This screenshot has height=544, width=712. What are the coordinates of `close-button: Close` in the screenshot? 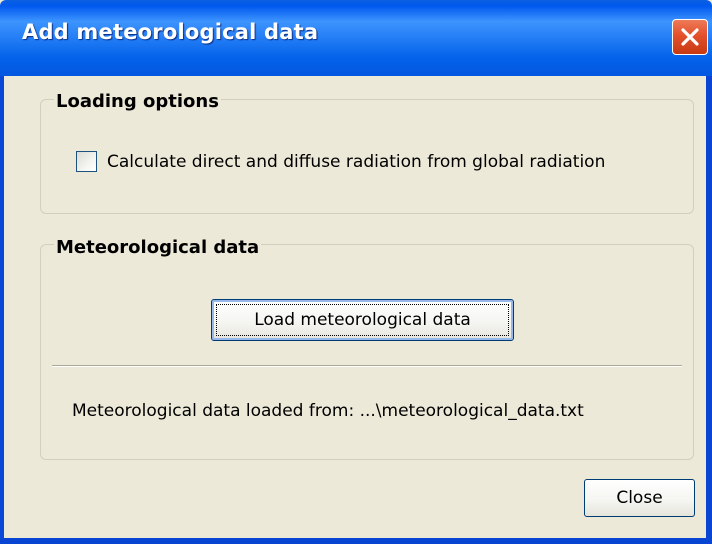 It's located at (639, 498).